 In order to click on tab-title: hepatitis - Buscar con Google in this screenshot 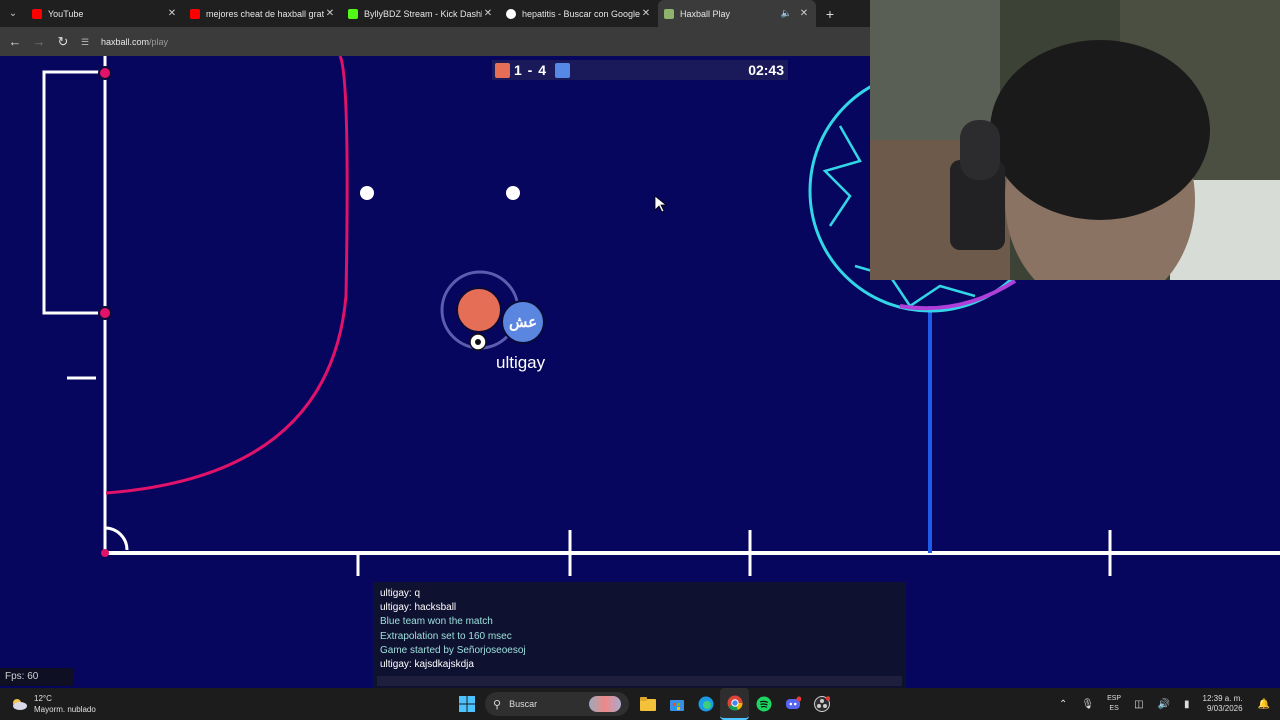, I will do `click(581, 13)`.